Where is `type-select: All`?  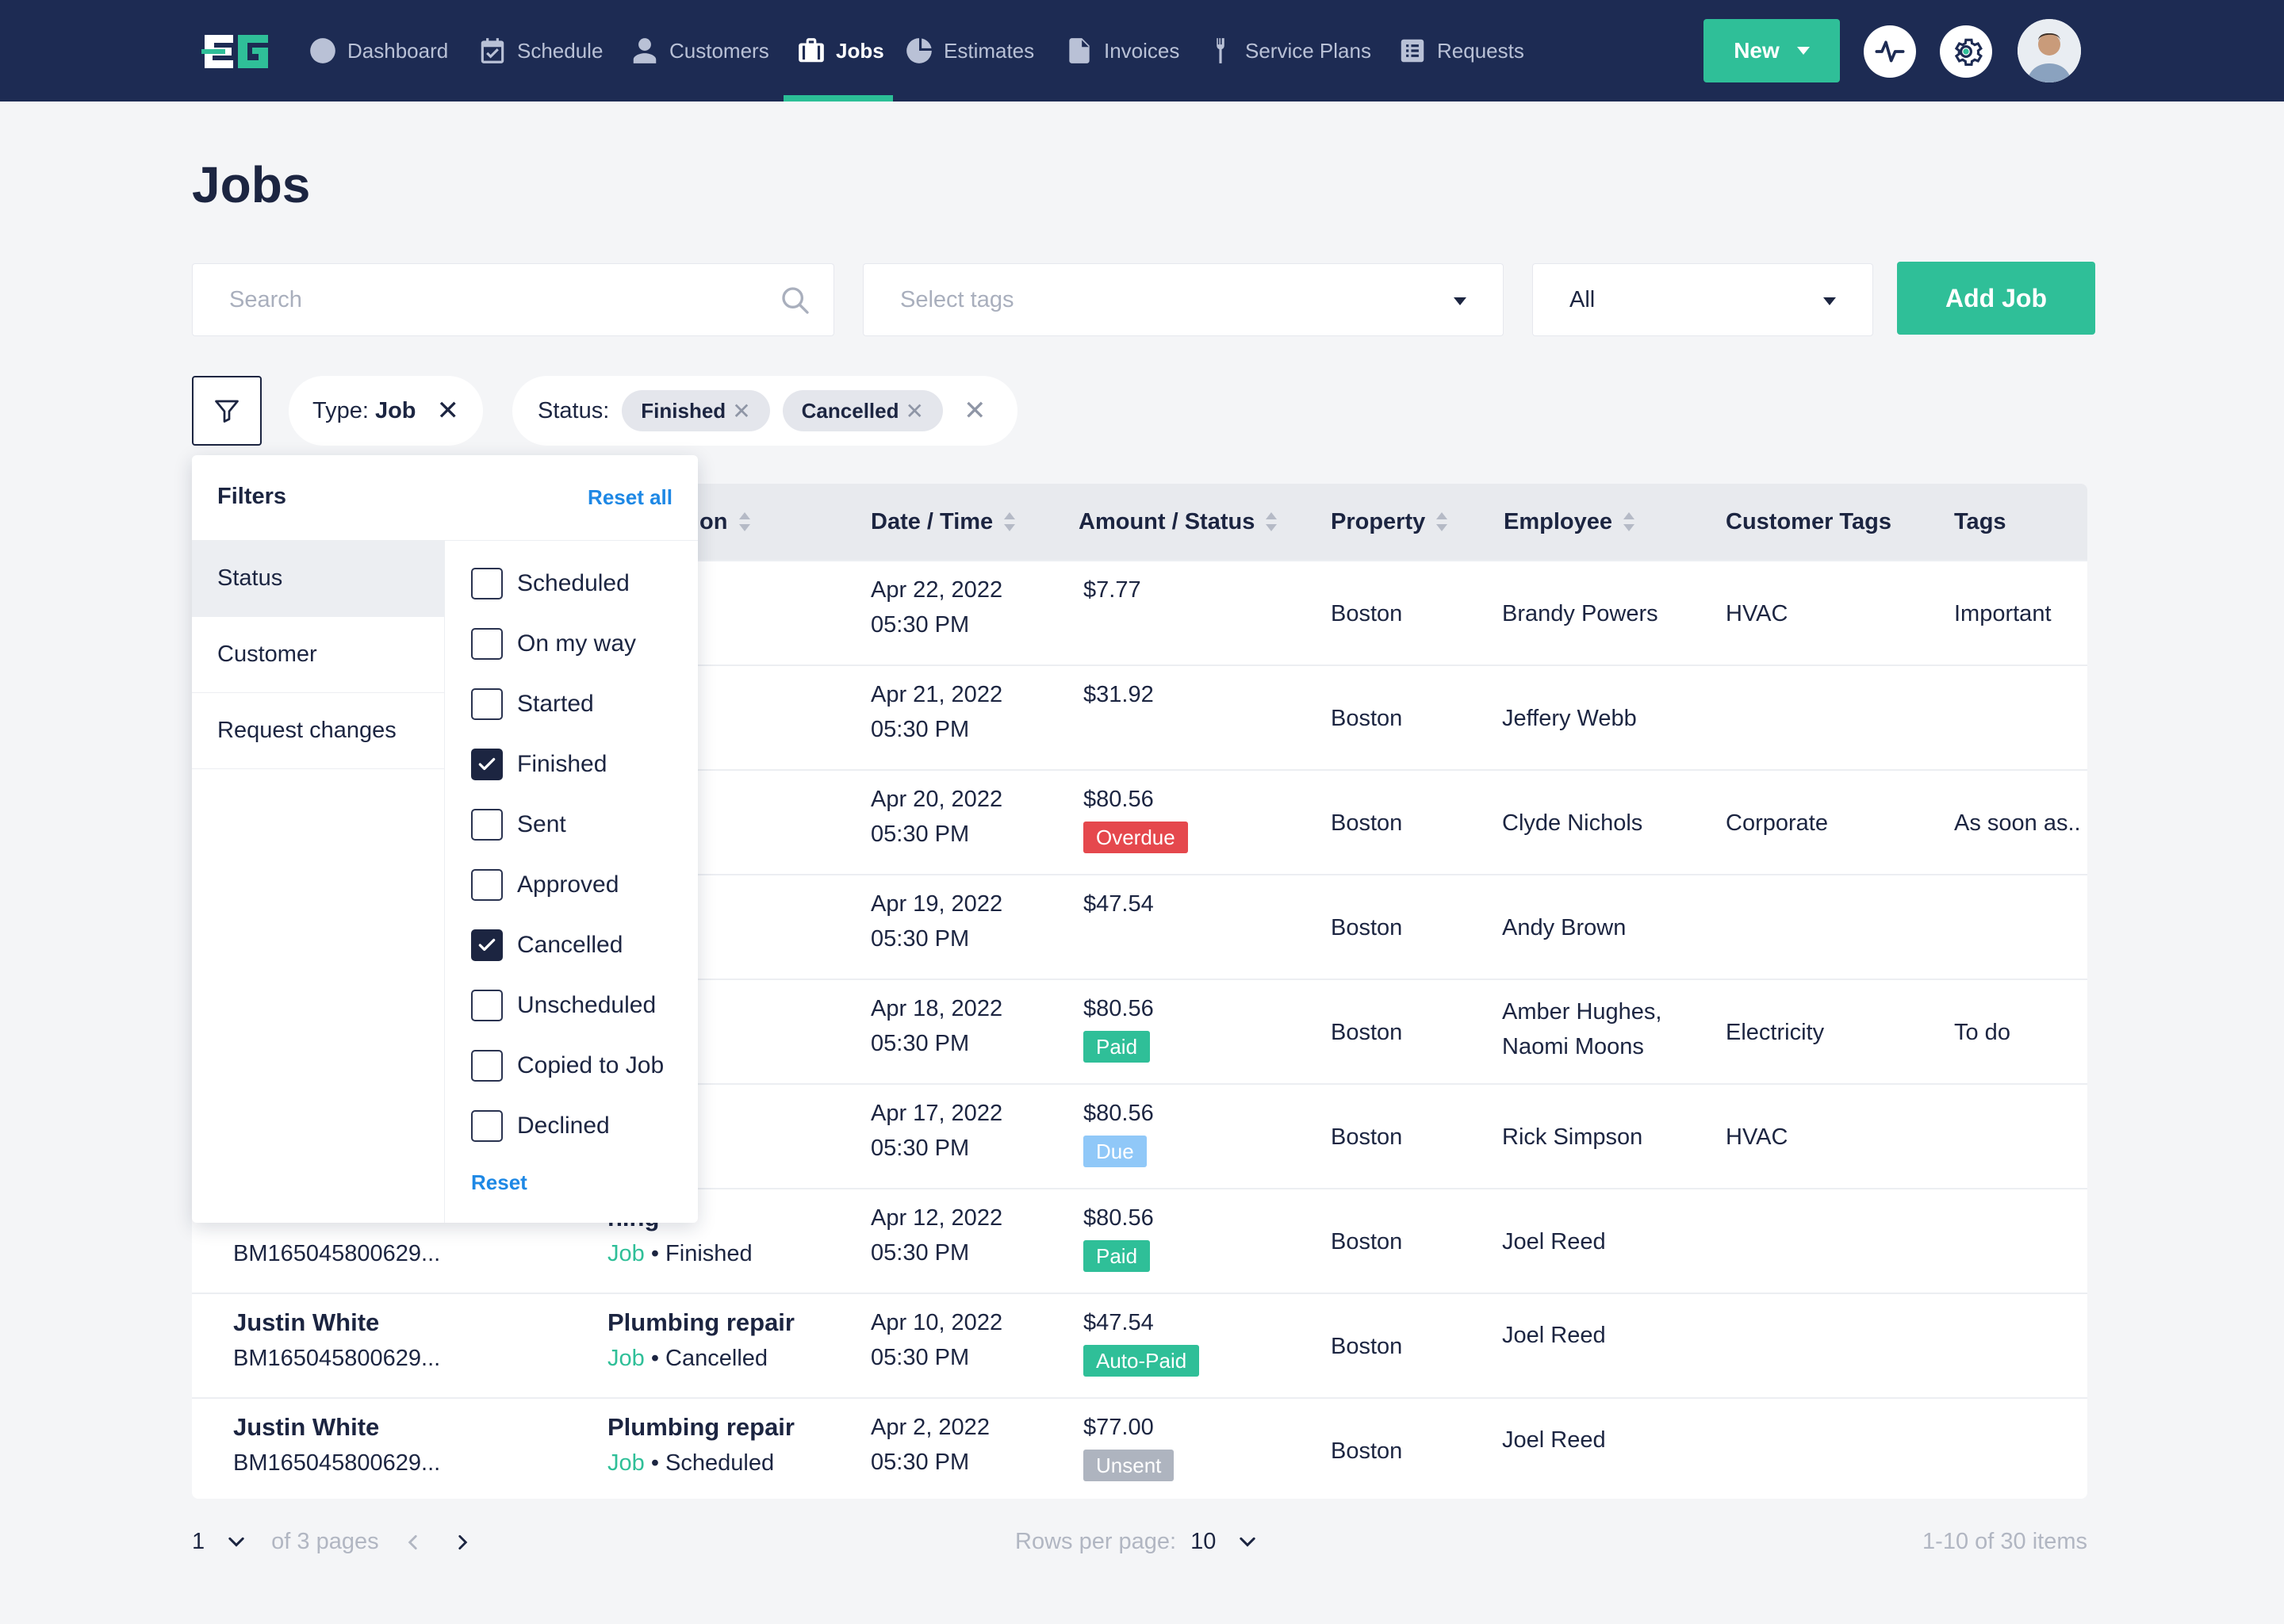
type-select: All is located at coordinates (1702, 299).